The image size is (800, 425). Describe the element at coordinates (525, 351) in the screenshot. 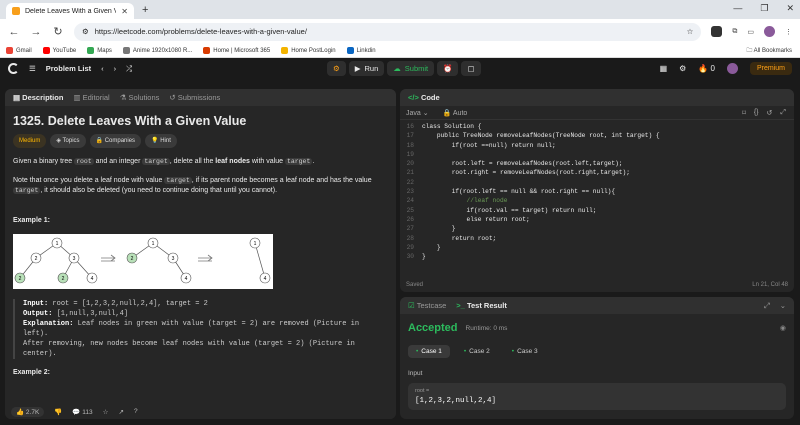

I see `case-3-tab: • Case 3` at that location.